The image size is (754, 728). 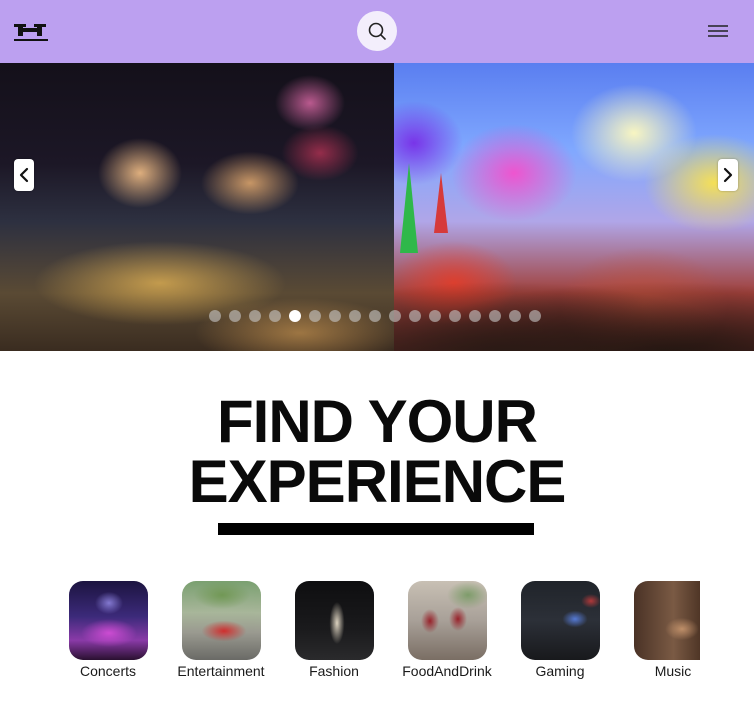 What do you see at coordinates (376, 529) in the screenshot?
I see `headline-underline` at bounding box center [376, 529].